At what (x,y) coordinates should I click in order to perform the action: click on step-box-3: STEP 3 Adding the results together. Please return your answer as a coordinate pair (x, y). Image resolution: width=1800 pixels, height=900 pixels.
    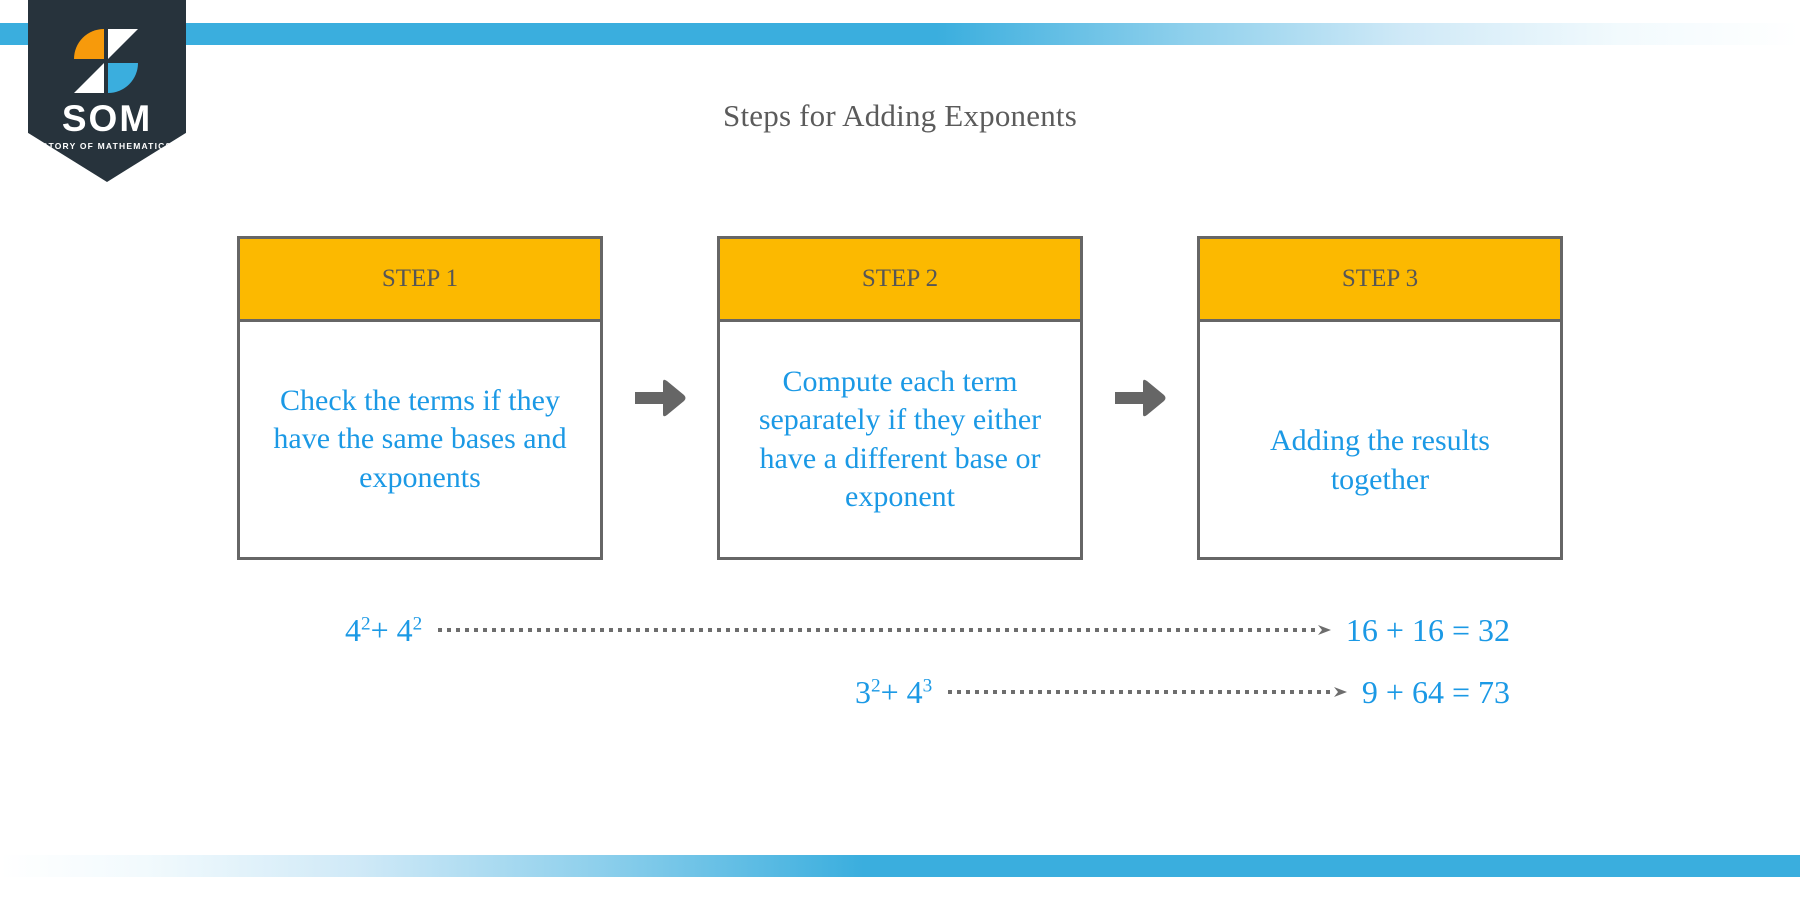
    Looking at the image, I should click on (1380, 398).